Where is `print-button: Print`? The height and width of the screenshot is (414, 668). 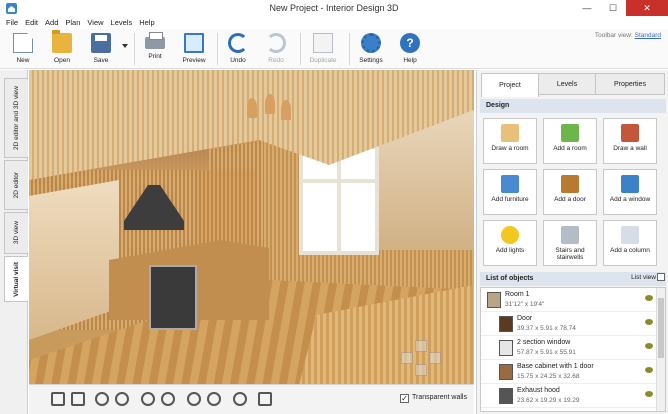 print-button: Print is located at coordinates (155, 49).